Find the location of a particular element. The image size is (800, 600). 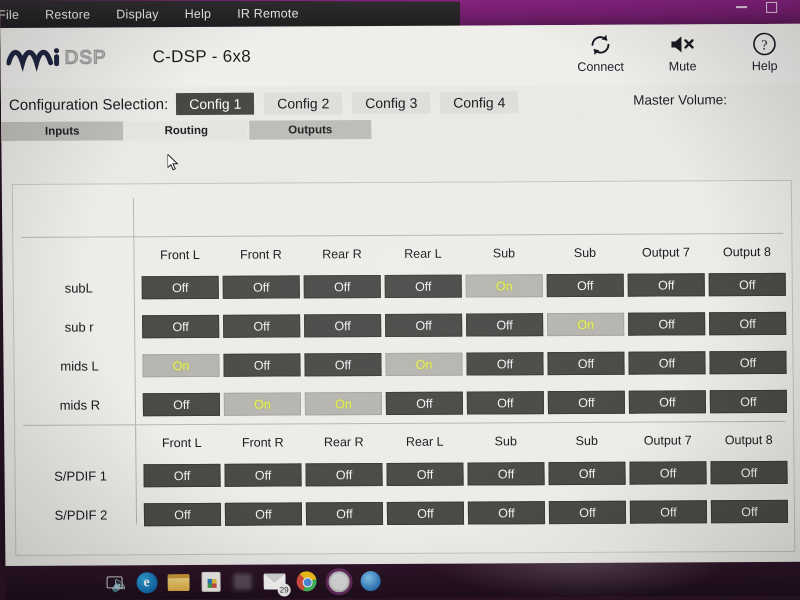

mute-label: Mute is located at coordinates (682, 66).